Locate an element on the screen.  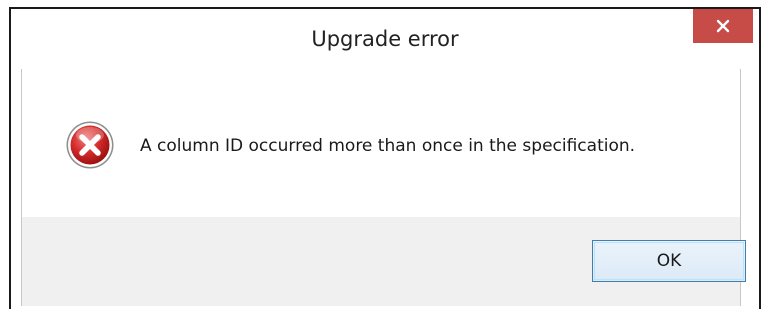
error-icon is located at coordinates (90, 145).